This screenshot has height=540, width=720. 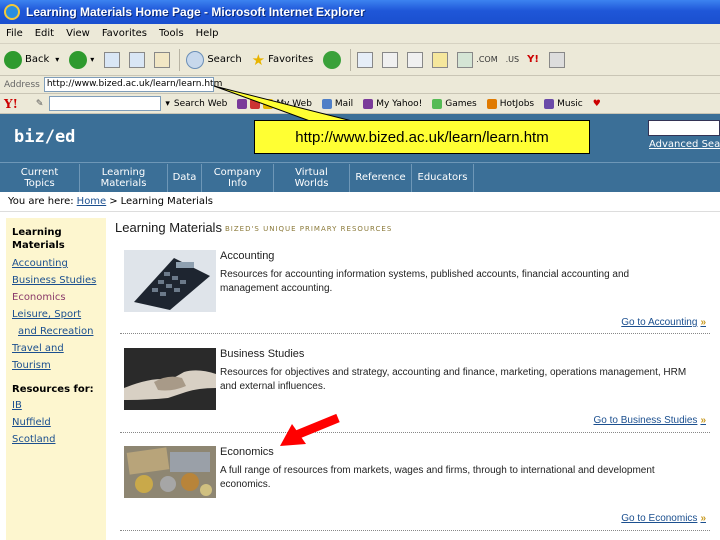 What do you see at coordinates (287, 103) in the screenshot?
I see `yahoo-my-web: My Web` at bounding box center [287, 103].